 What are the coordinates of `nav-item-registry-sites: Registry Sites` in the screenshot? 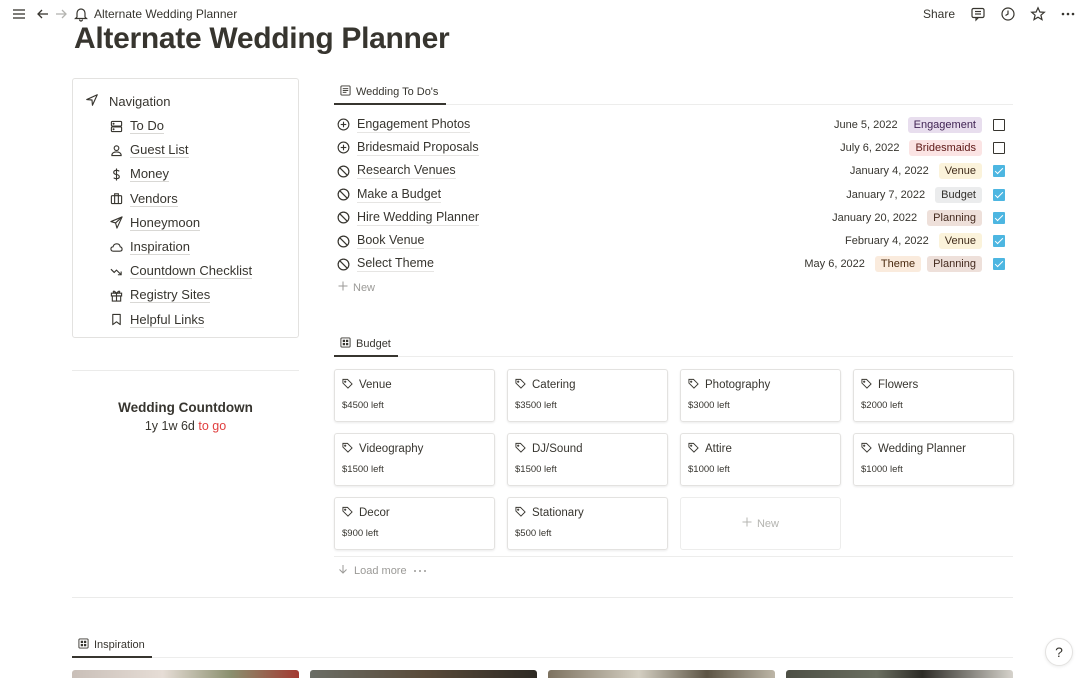 It's located at (180, 295).